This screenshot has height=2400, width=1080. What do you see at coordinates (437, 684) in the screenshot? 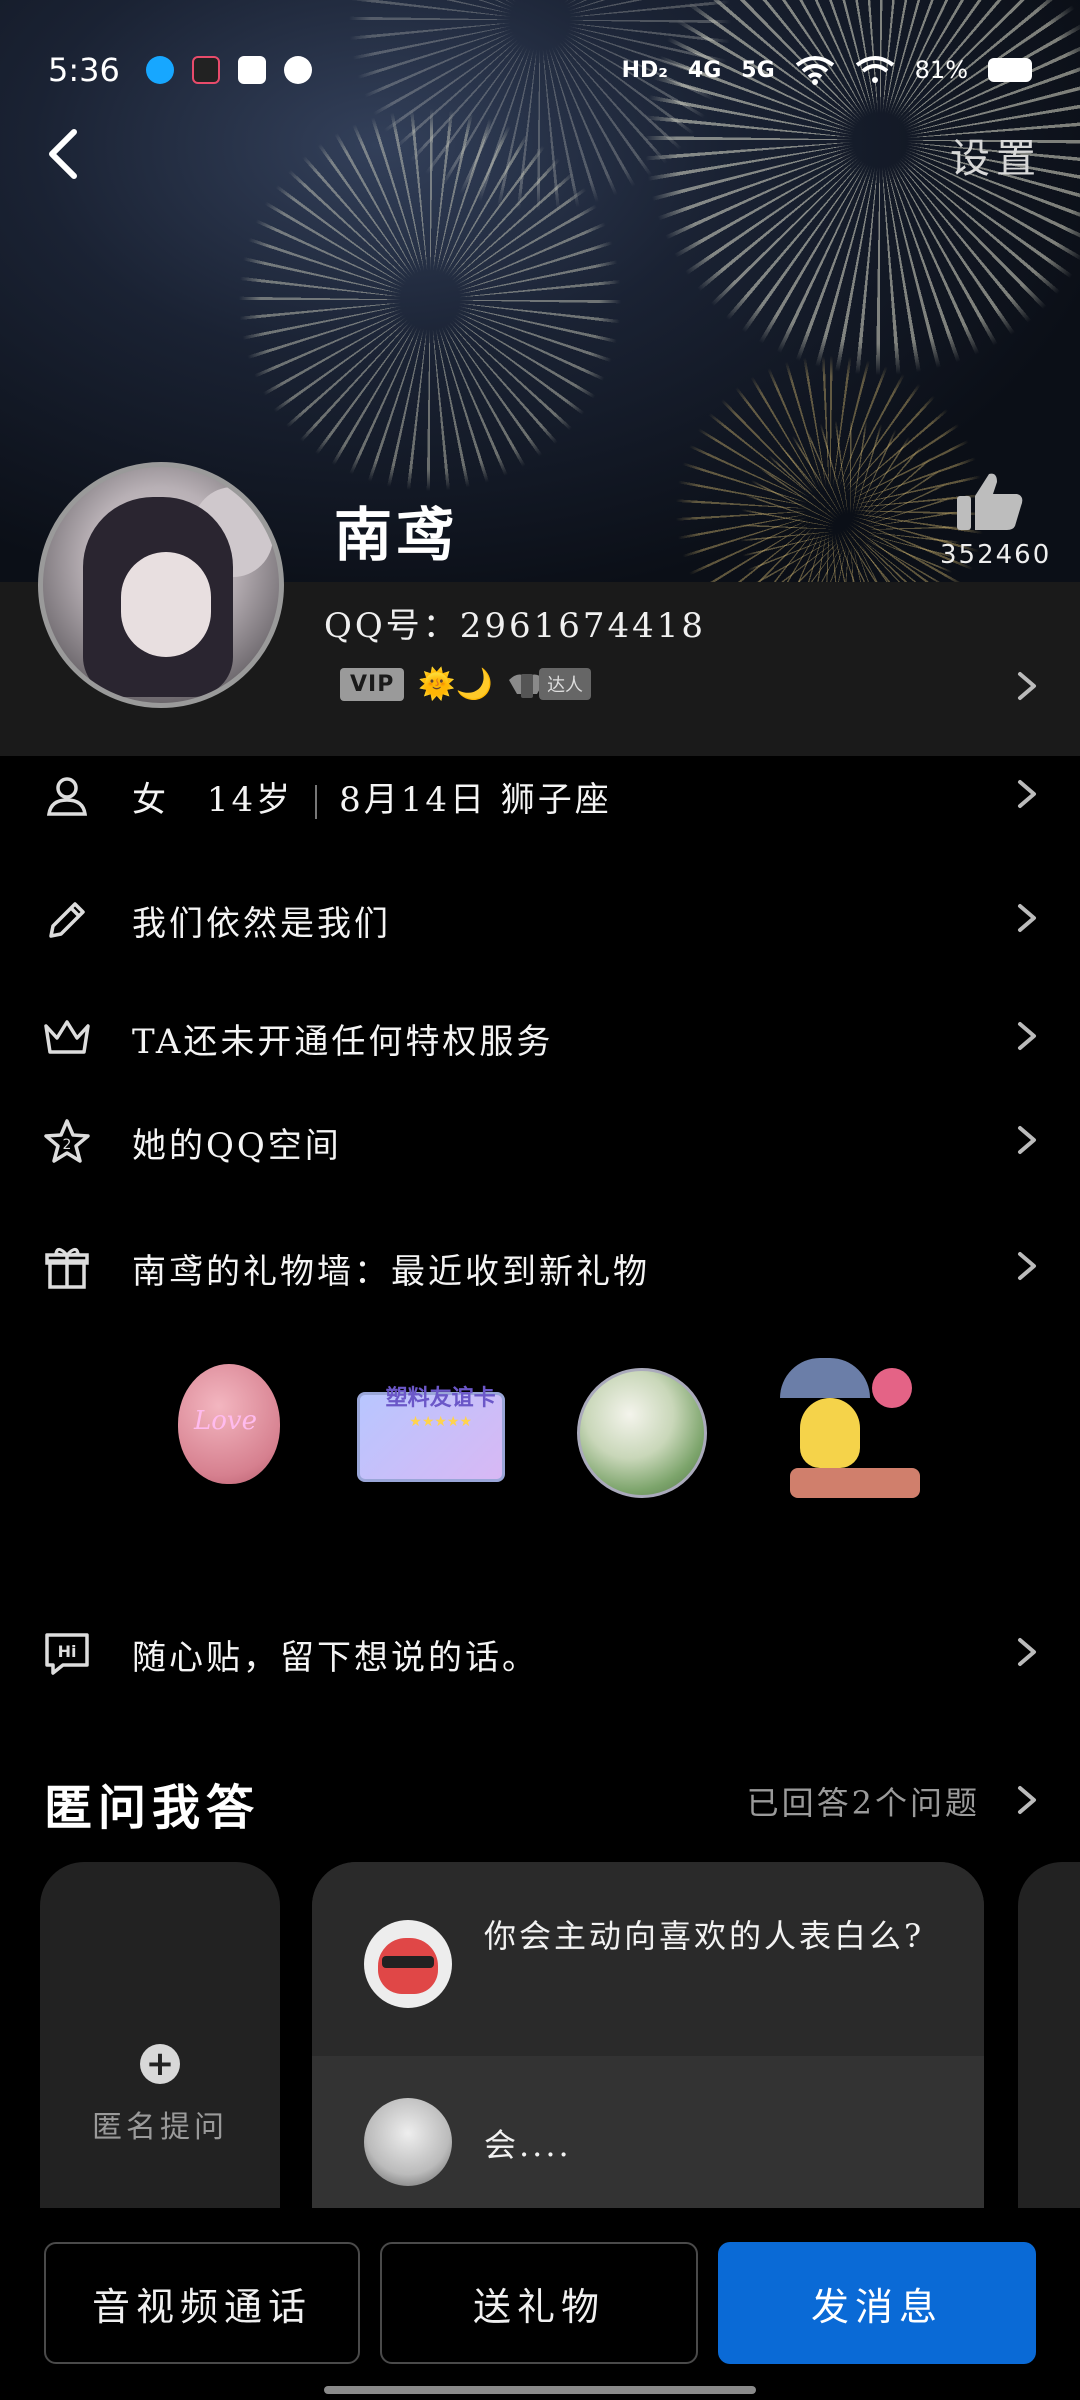
I see `sun-icon: 🌞` at bounding box center [437, 684].